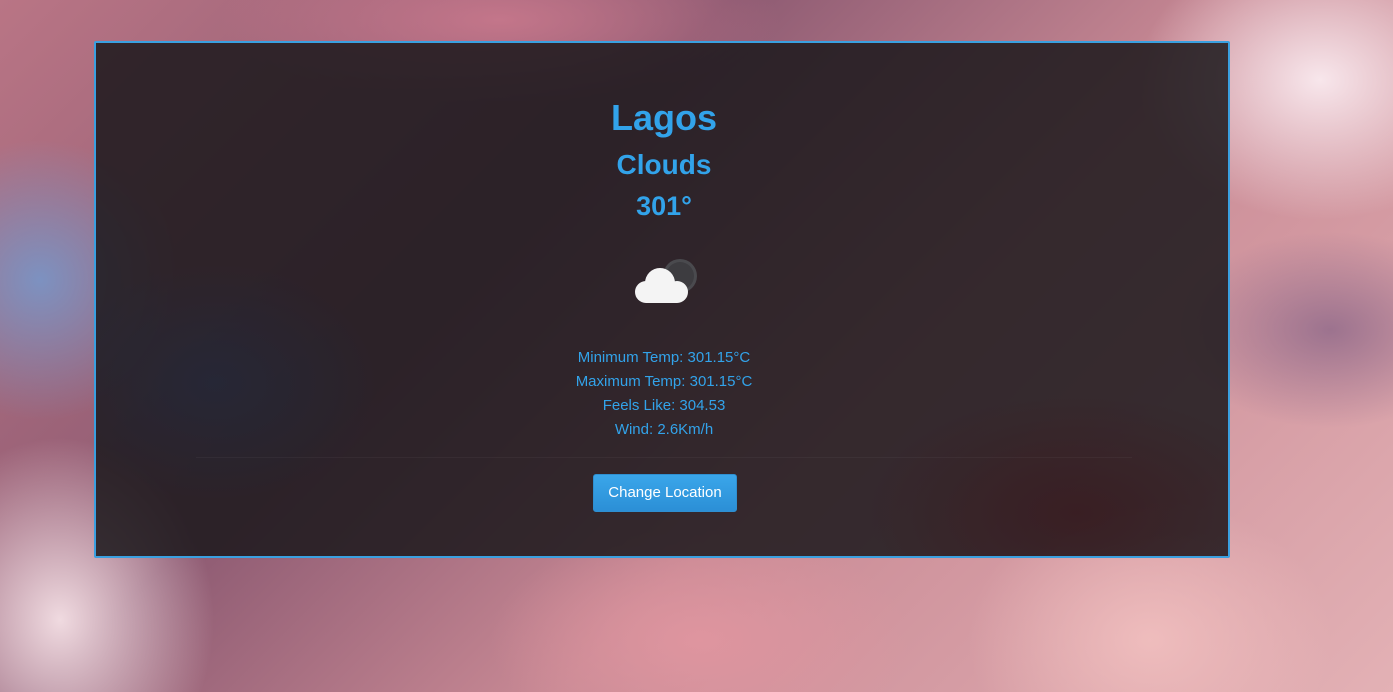 The height and width of the screenshot is (692, 1393). What do you see at coordinates (664, 281) in the screenshot?
I see `cloud-icon` at bounding box center [664, 281].